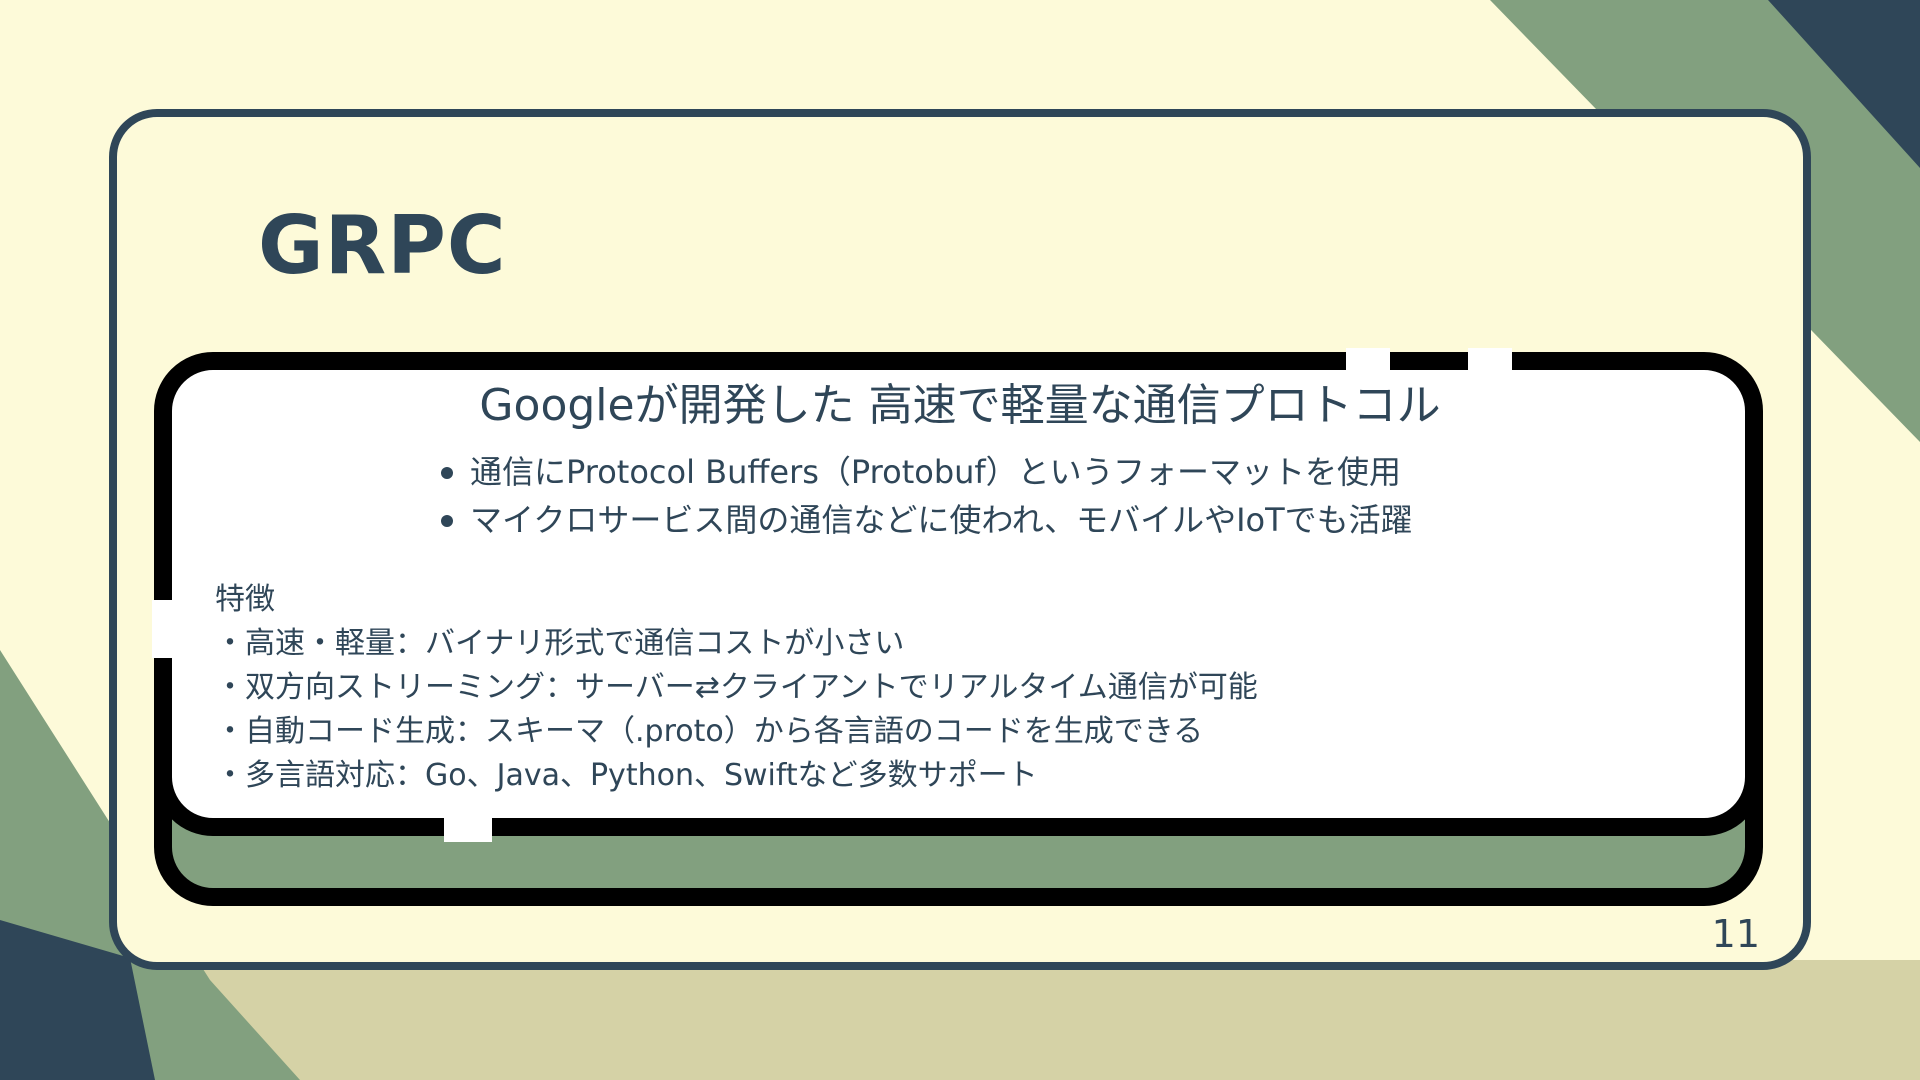 Image resolution: width=1920 pixels, height=1080 pixels. What do you see at coordinates (960, 1020) in the screenshot?
I see `bottom-band` at bounding box center [960, 1020].